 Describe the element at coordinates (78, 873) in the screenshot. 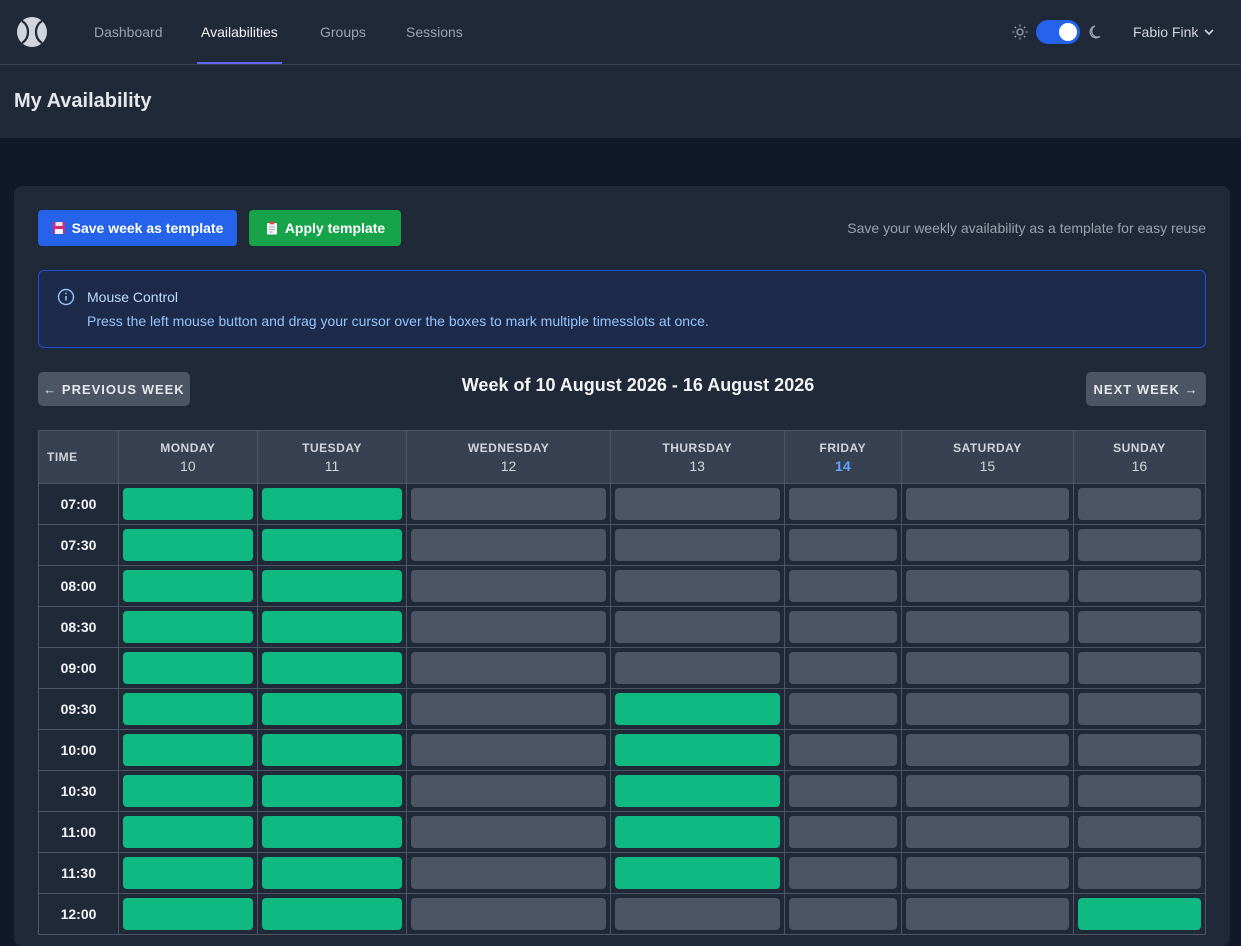

I see `time-label: 11:30` at that location.